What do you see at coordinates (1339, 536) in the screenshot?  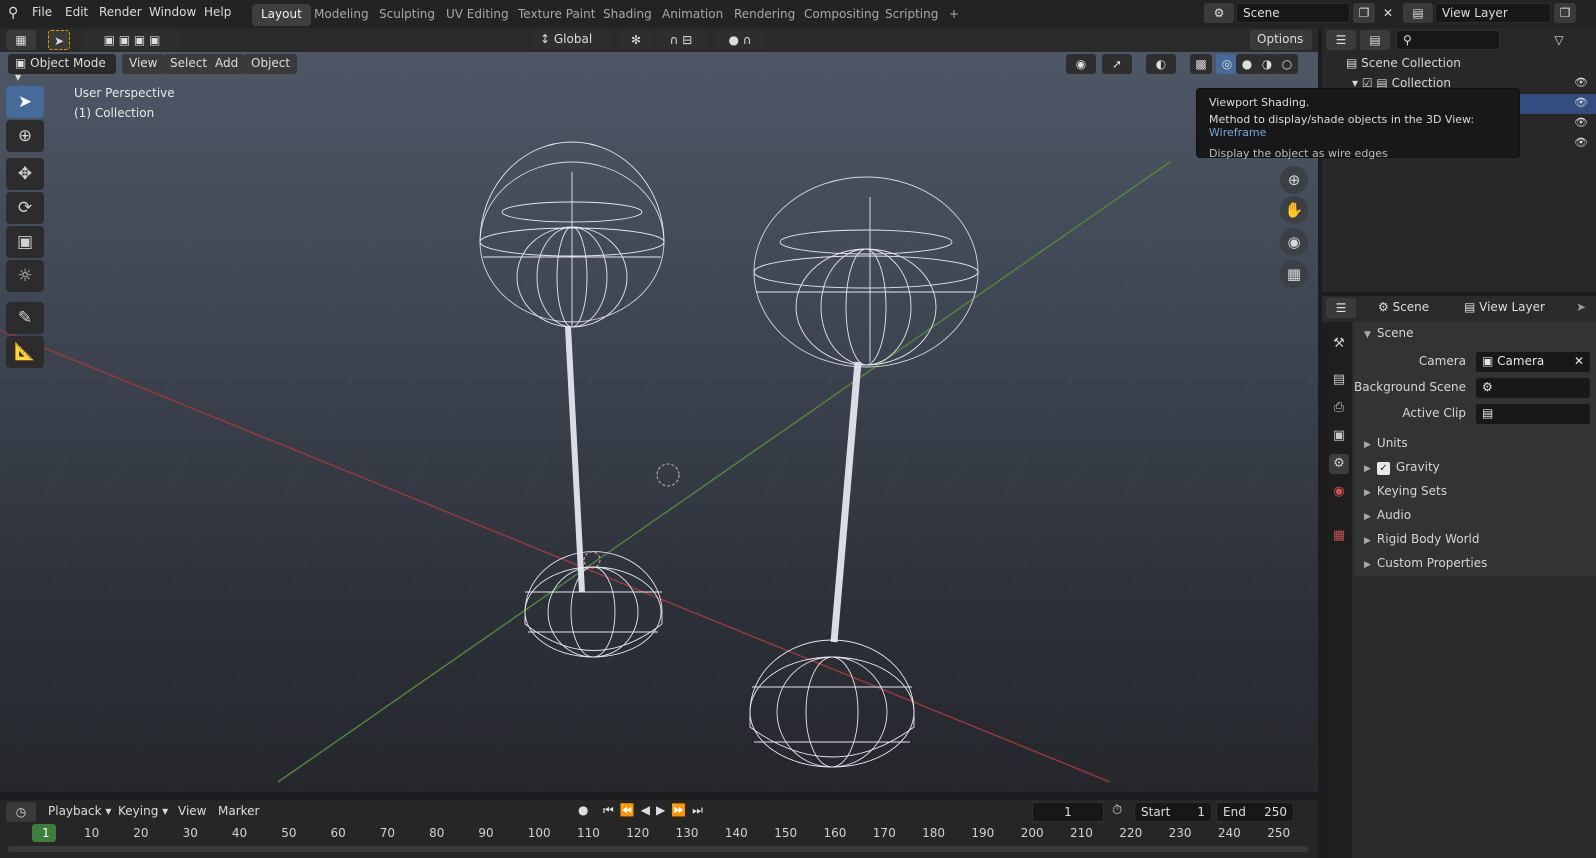 I see `texture-tab-icon: ▦` at bounding box center [1339, 536].